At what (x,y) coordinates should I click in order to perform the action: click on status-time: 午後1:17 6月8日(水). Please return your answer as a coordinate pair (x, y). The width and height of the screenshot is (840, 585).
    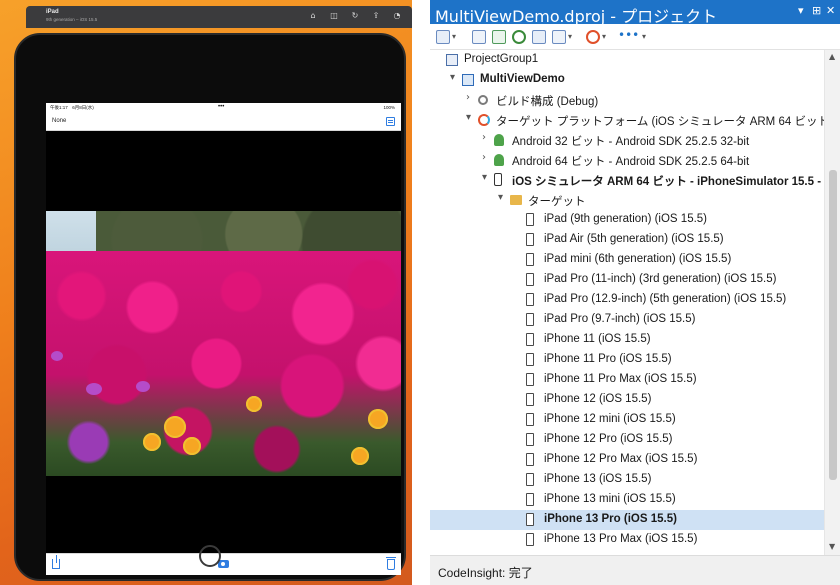
    Looking at the image, I should click on (72, 107).